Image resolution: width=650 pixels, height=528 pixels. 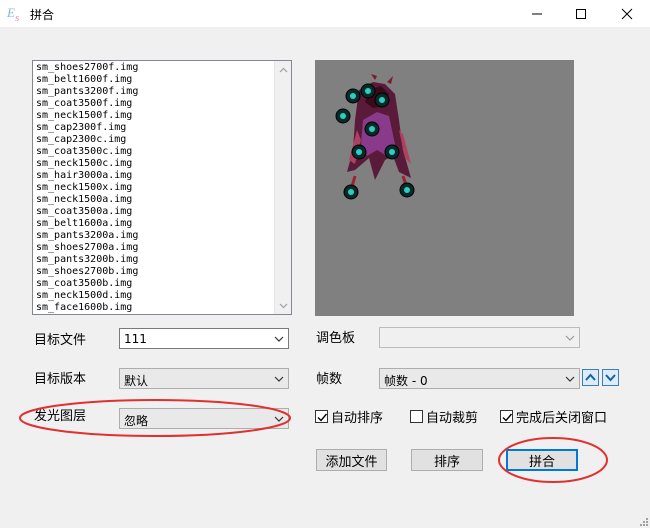 I want to click on frames-label: 帧数, so click(x=329, y=379).